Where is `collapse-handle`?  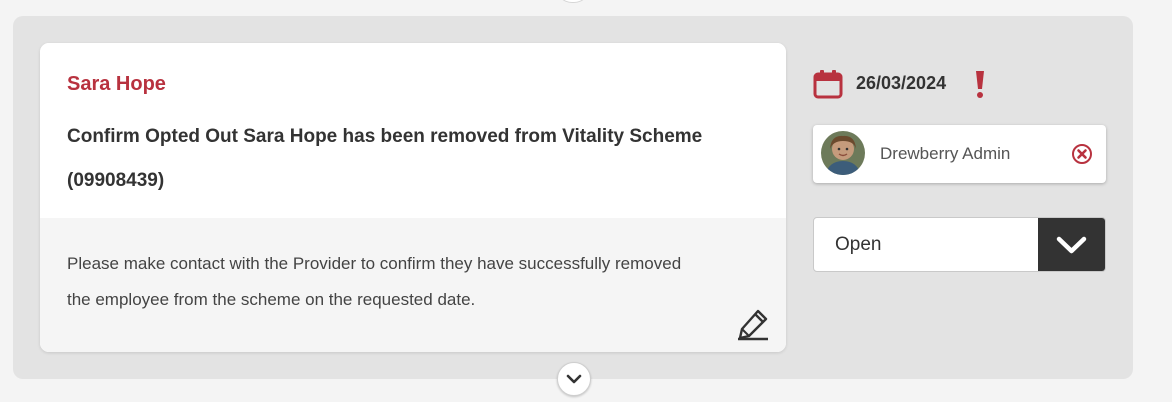
collapse-handle is located at coordinates (573, 1).